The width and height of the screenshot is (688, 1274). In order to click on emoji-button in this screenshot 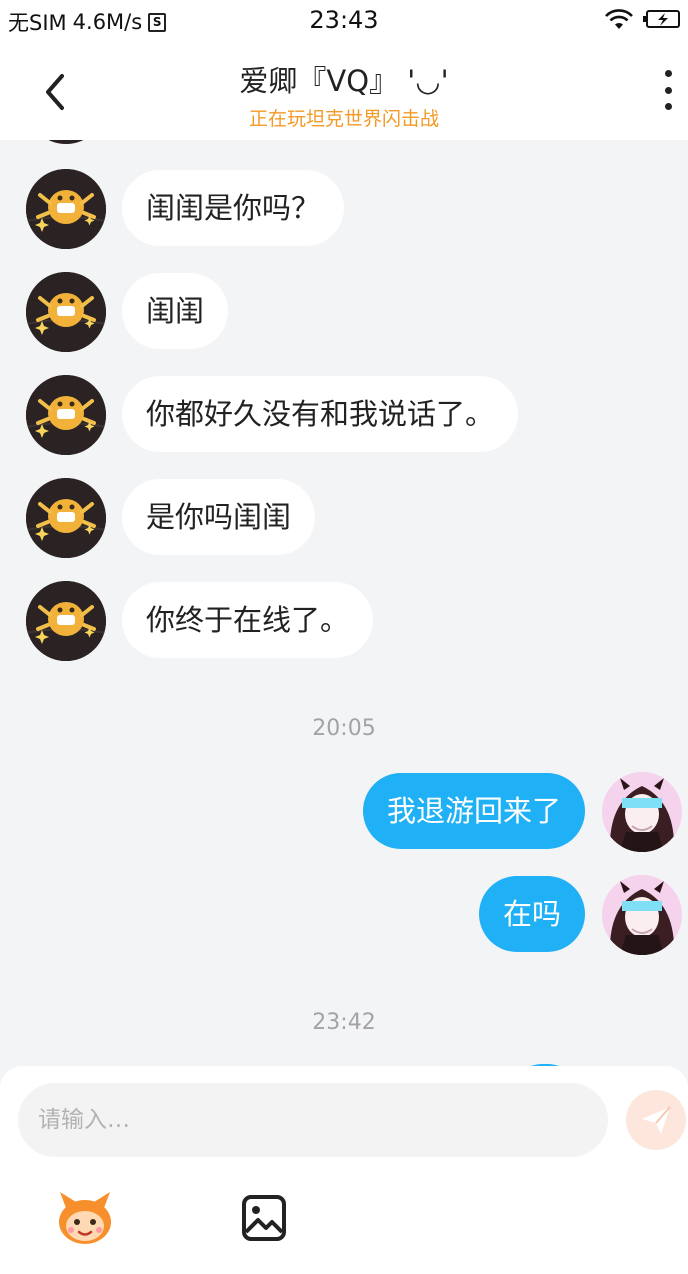, I will do `click(85, 1219)`.